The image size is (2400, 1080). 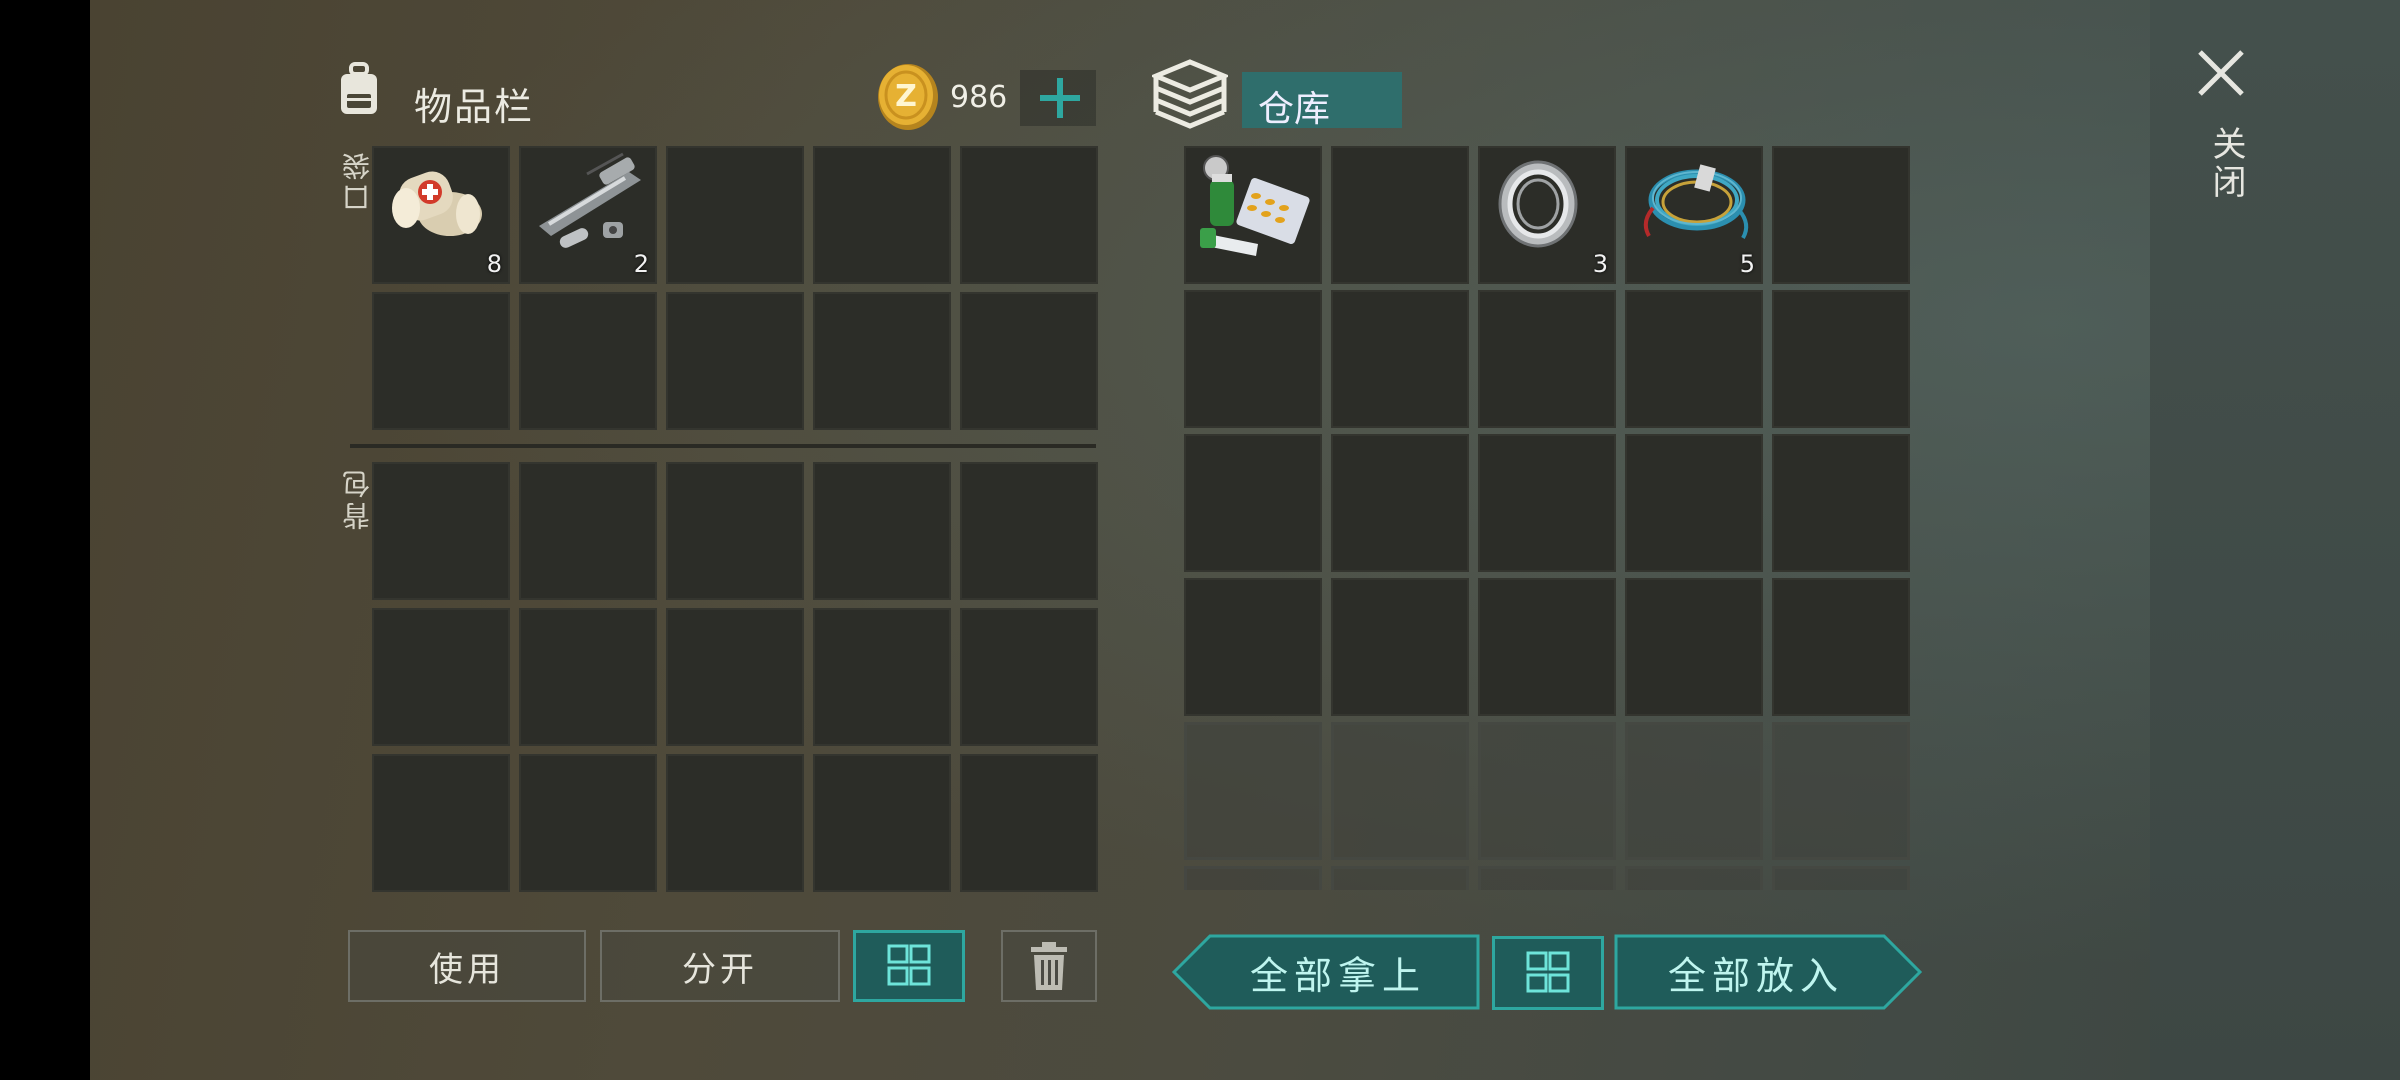 What do you see at coordinates (1190, 94) in the screenshot?
I see `storage-boxes-icon` at bounding box center [1190, 94].